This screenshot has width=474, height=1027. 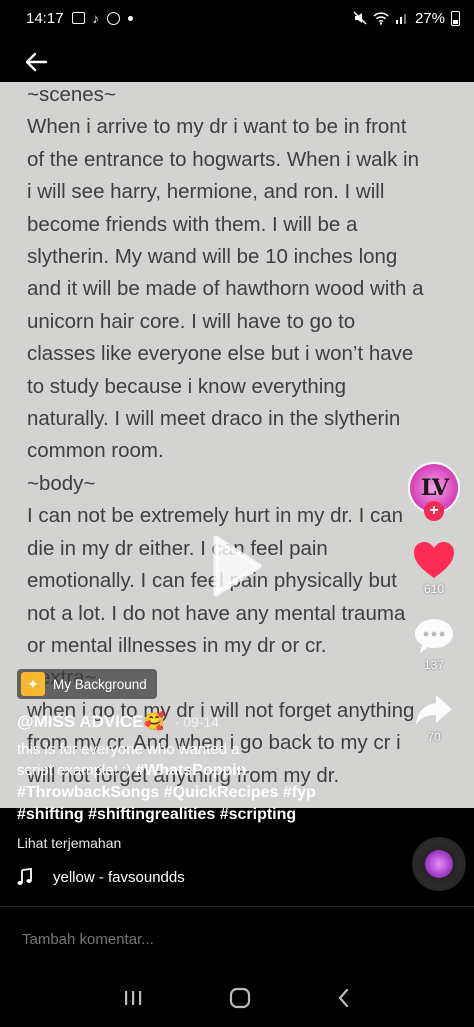 I want to click on creator-avatar: LV +, so click(x=434, y=491).